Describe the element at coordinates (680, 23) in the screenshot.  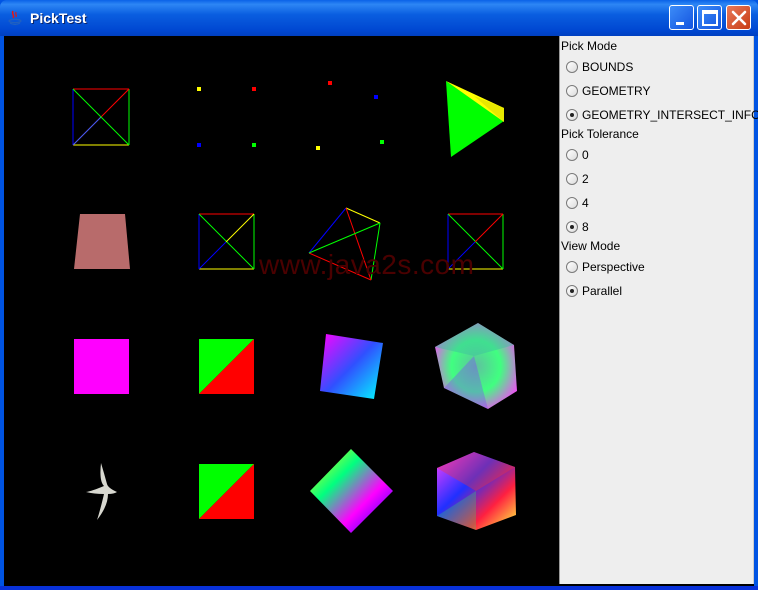
I see `minimize-icon` at that location.